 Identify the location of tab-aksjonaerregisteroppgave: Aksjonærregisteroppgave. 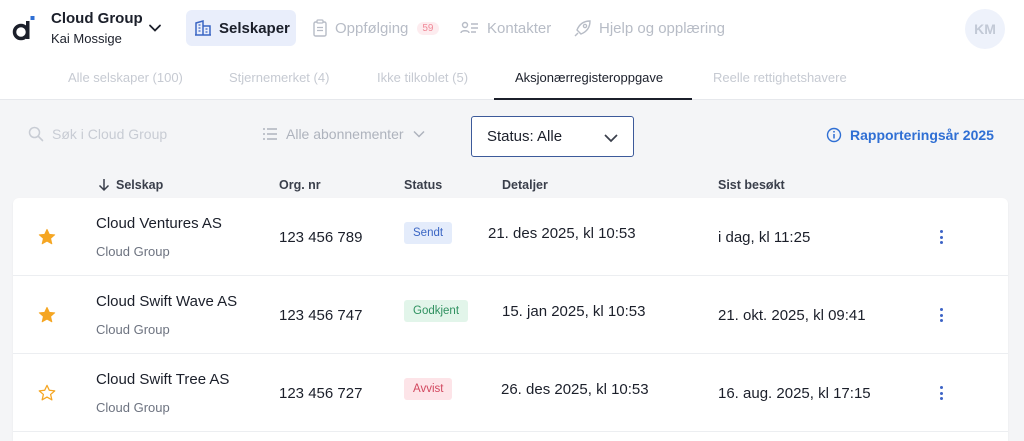
(589, 77).